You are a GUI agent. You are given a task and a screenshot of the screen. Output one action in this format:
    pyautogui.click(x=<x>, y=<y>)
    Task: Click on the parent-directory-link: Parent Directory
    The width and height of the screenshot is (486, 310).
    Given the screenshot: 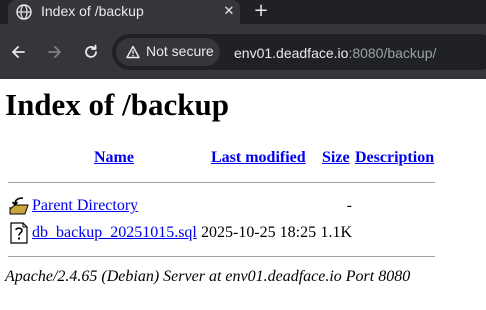 What is the action you would take?
    pyautogui.click(x=85, y=206)
    